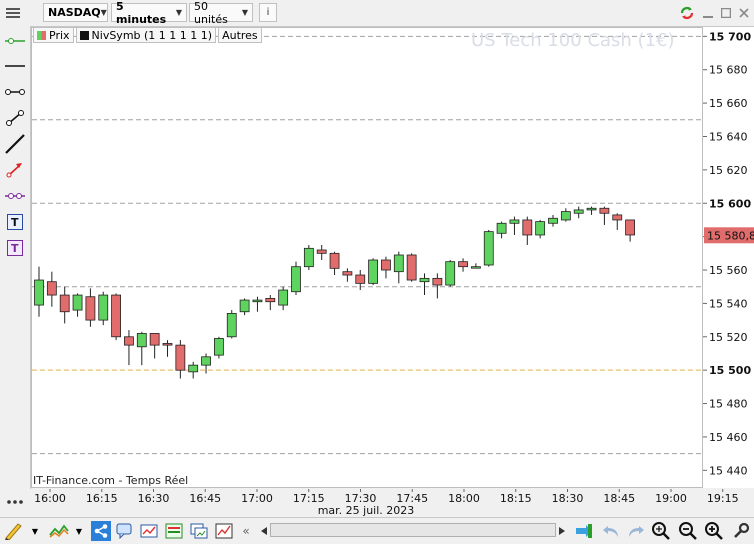 The width and height of the screenshot is (754, 544). I want to click on channel-tool, so click(15, 196).